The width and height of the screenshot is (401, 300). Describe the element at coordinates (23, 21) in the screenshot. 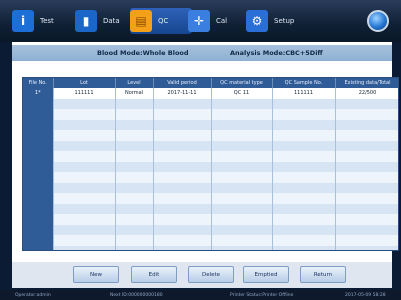

I see `test-icon: i` at that location.